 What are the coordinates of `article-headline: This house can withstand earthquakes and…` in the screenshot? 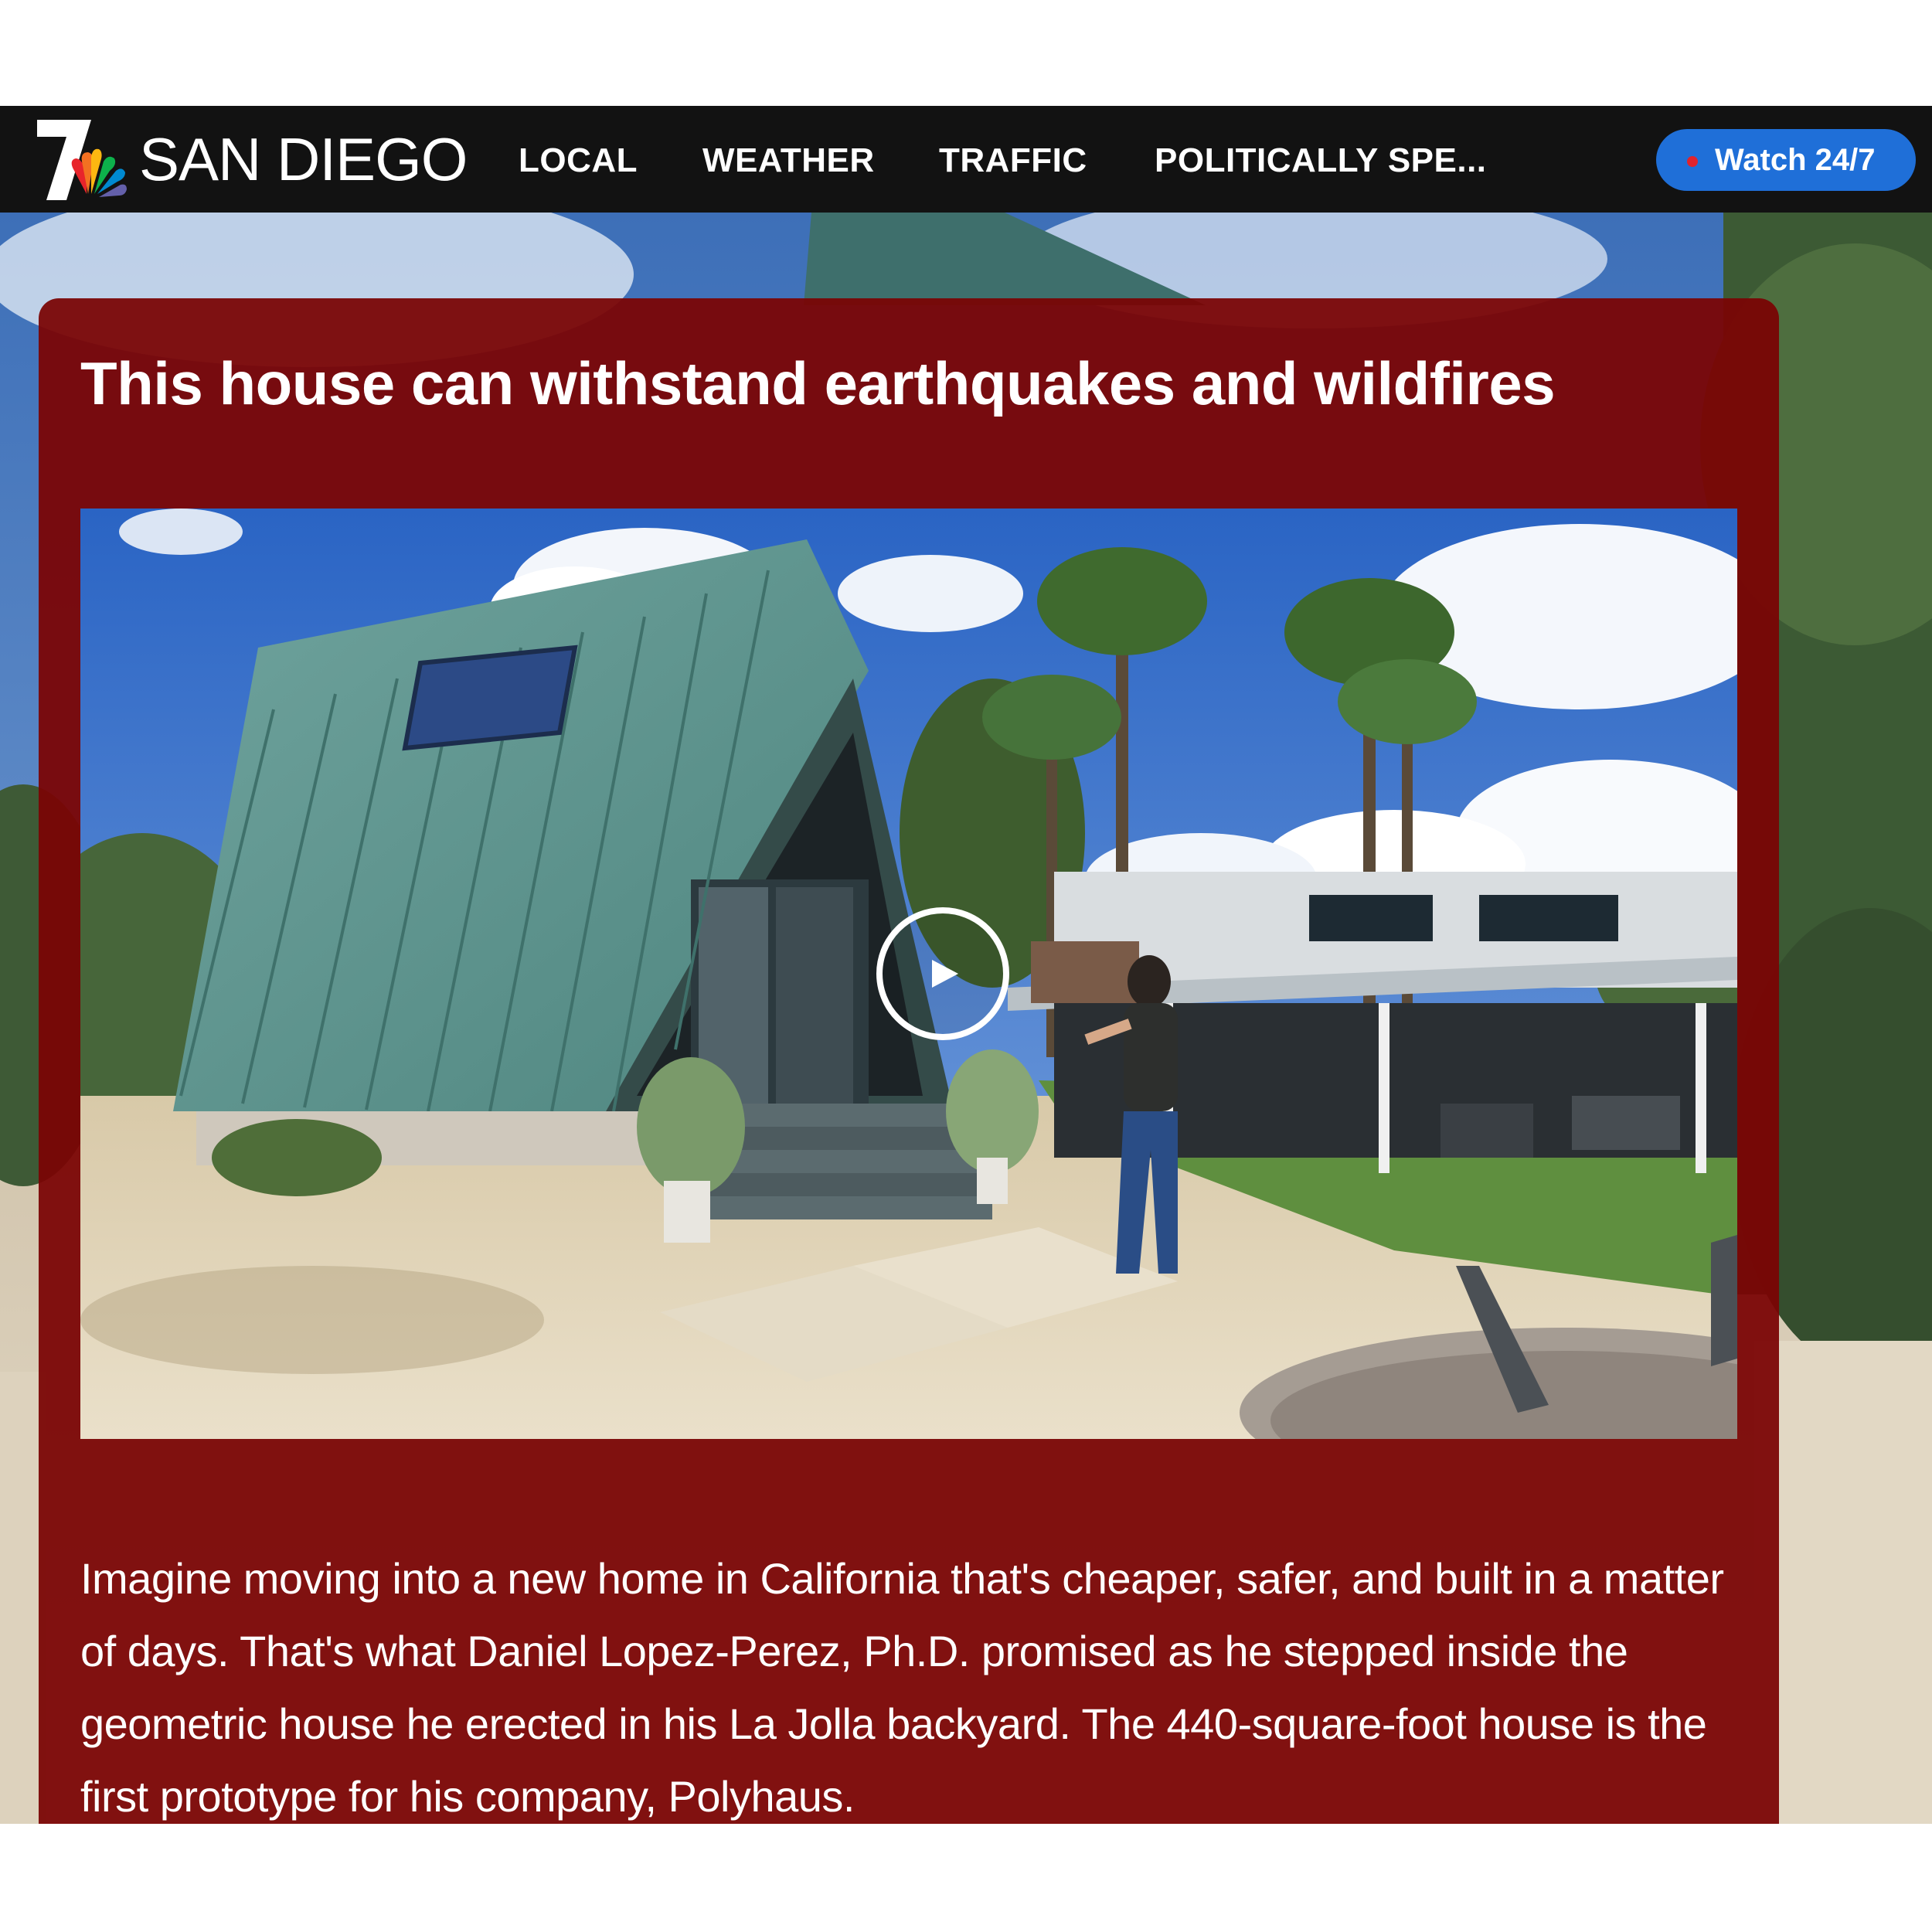 It's located at (911, 383).